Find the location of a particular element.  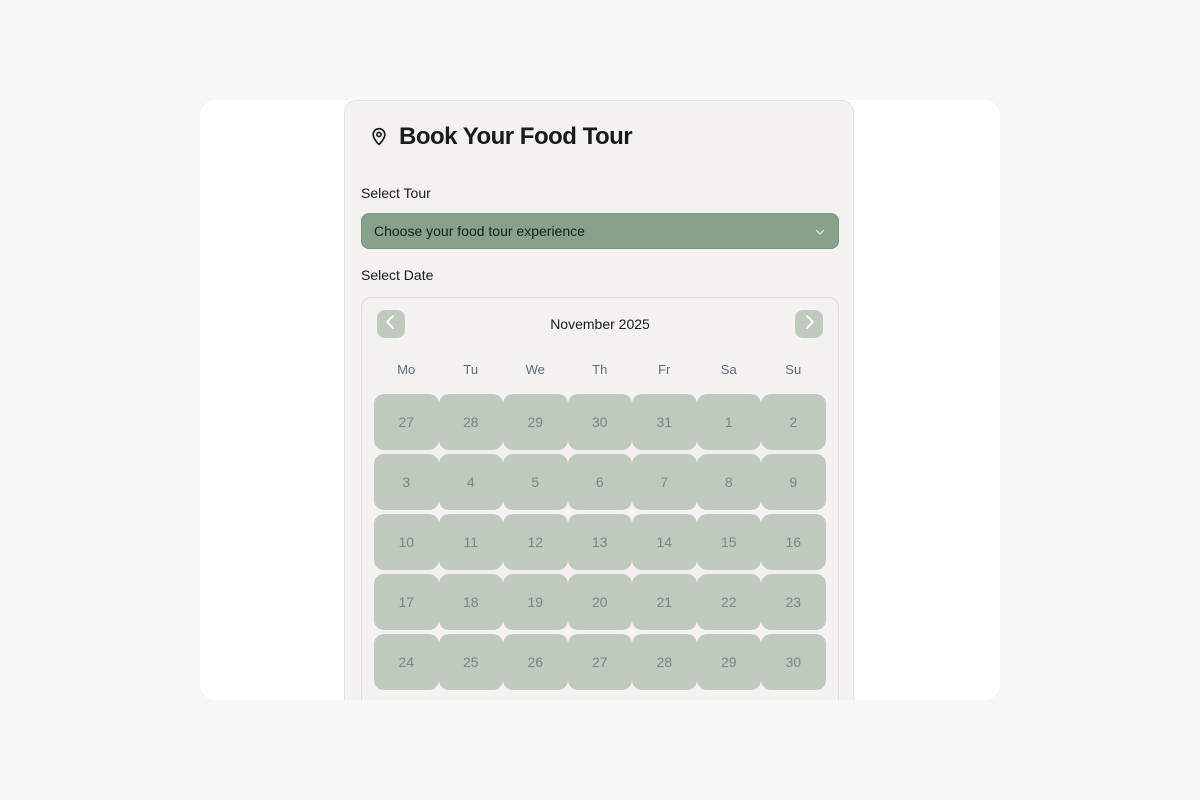

calendar-day: 23 is located at coordinates (793, 602).